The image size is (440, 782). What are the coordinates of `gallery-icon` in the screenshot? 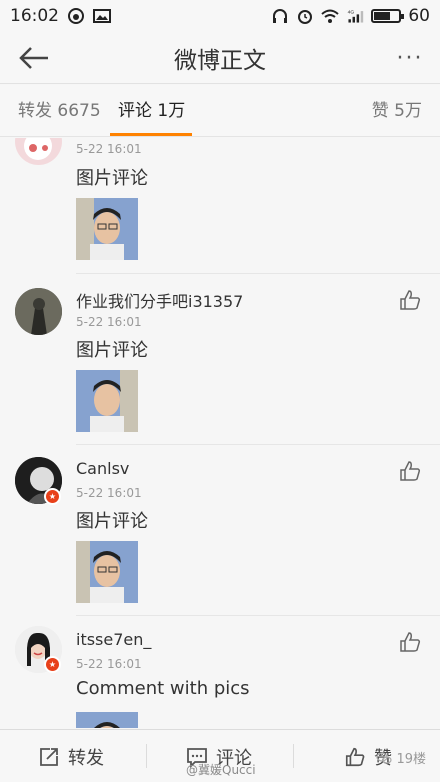 It's located at (102, 16).